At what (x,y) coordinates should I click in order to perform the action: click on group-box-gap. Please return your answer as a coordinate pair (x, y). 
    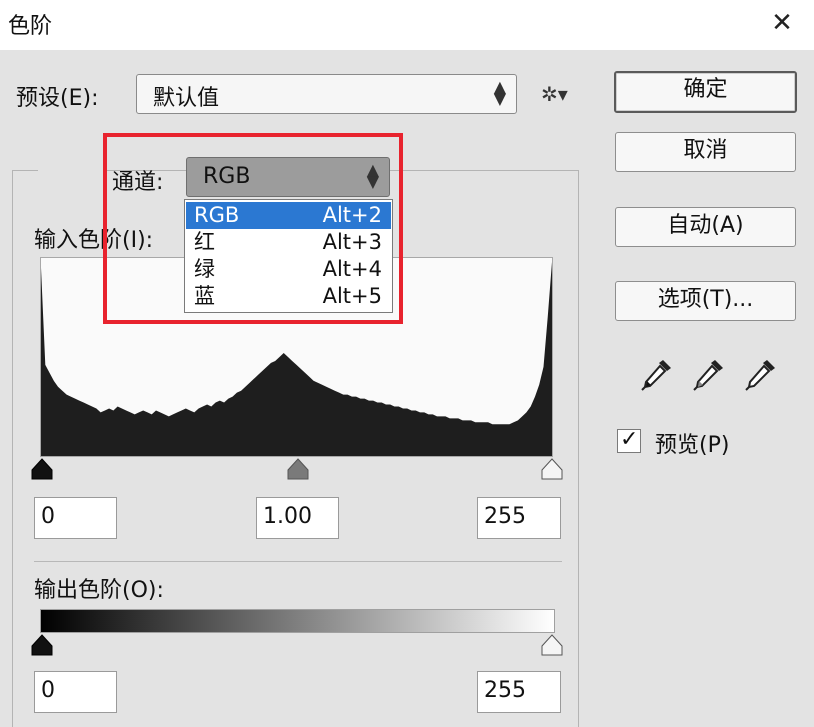
    Looking at the image, I should click on (71, 170).